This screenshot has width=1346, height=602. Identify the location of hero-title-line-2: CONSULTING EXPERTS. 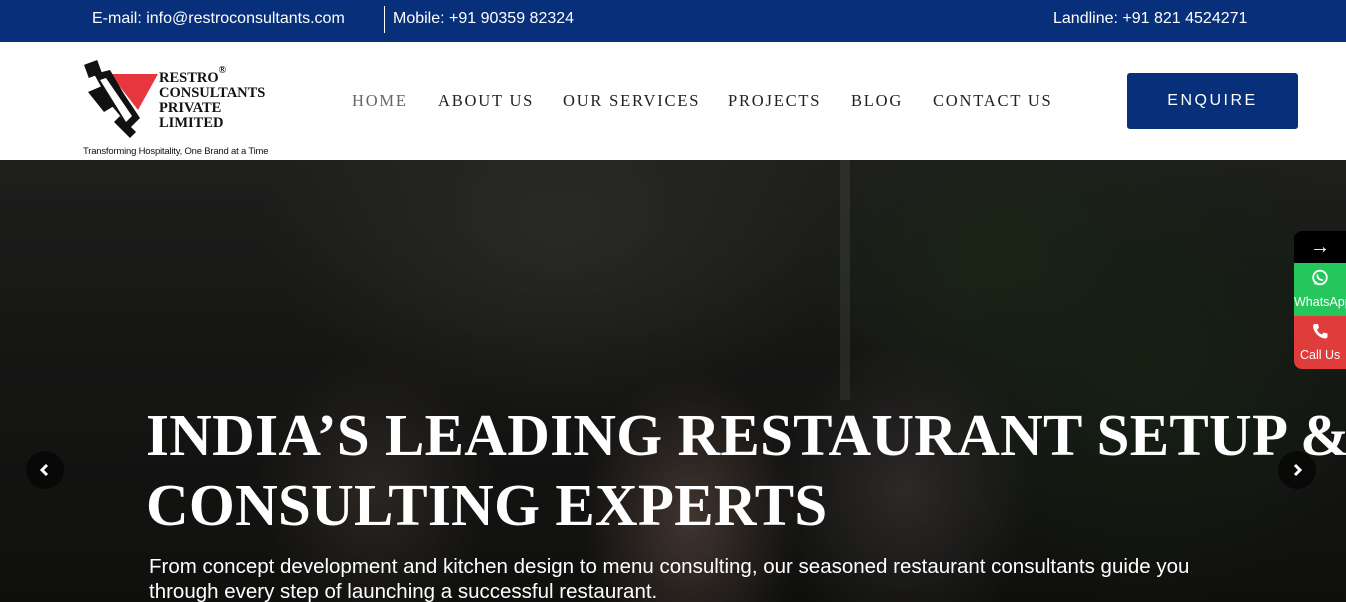
(487, 505).